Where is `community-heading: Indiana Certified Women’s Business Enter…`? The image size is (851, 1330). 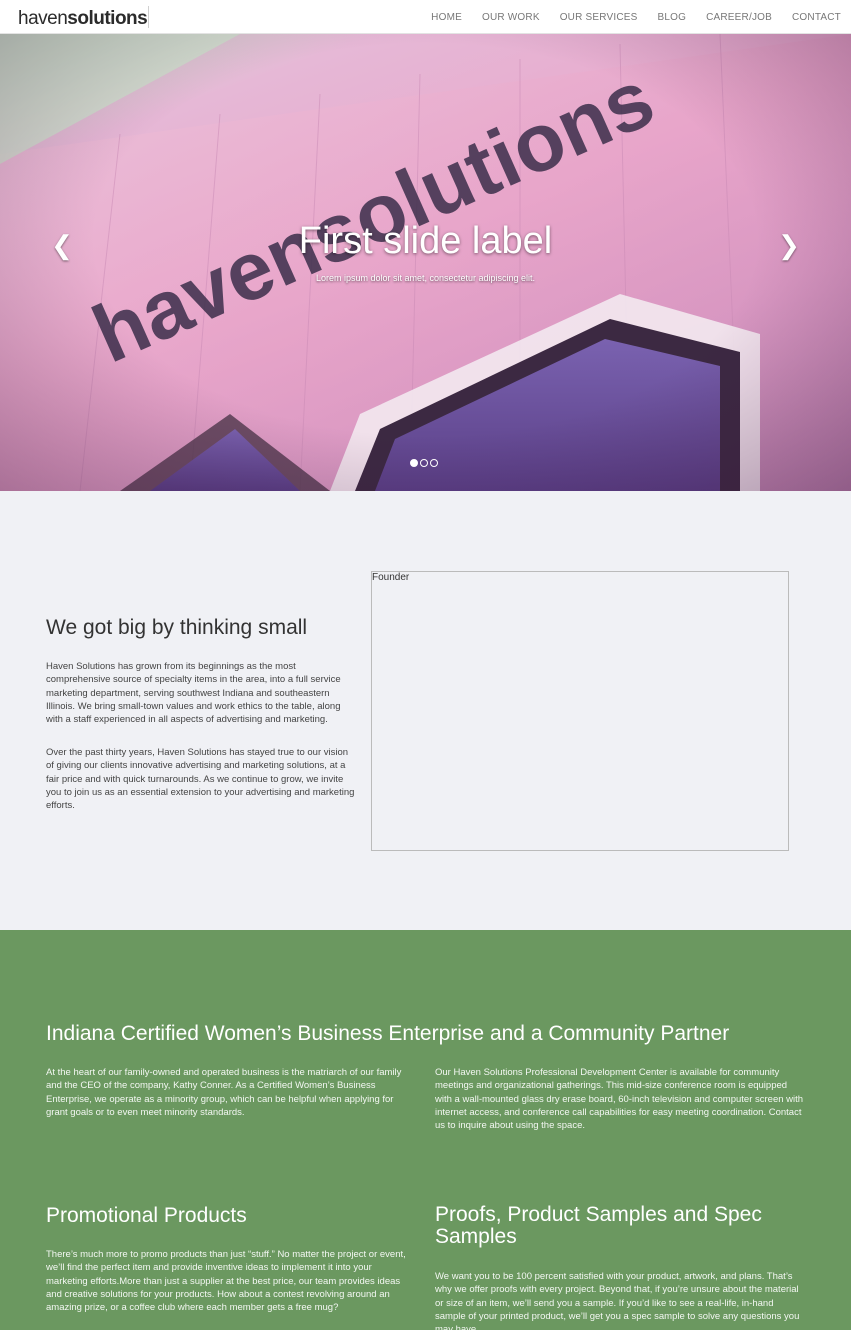 community-heading: Indiana Certified Women’s Business Enter… is located at coordinates (388, 1033).